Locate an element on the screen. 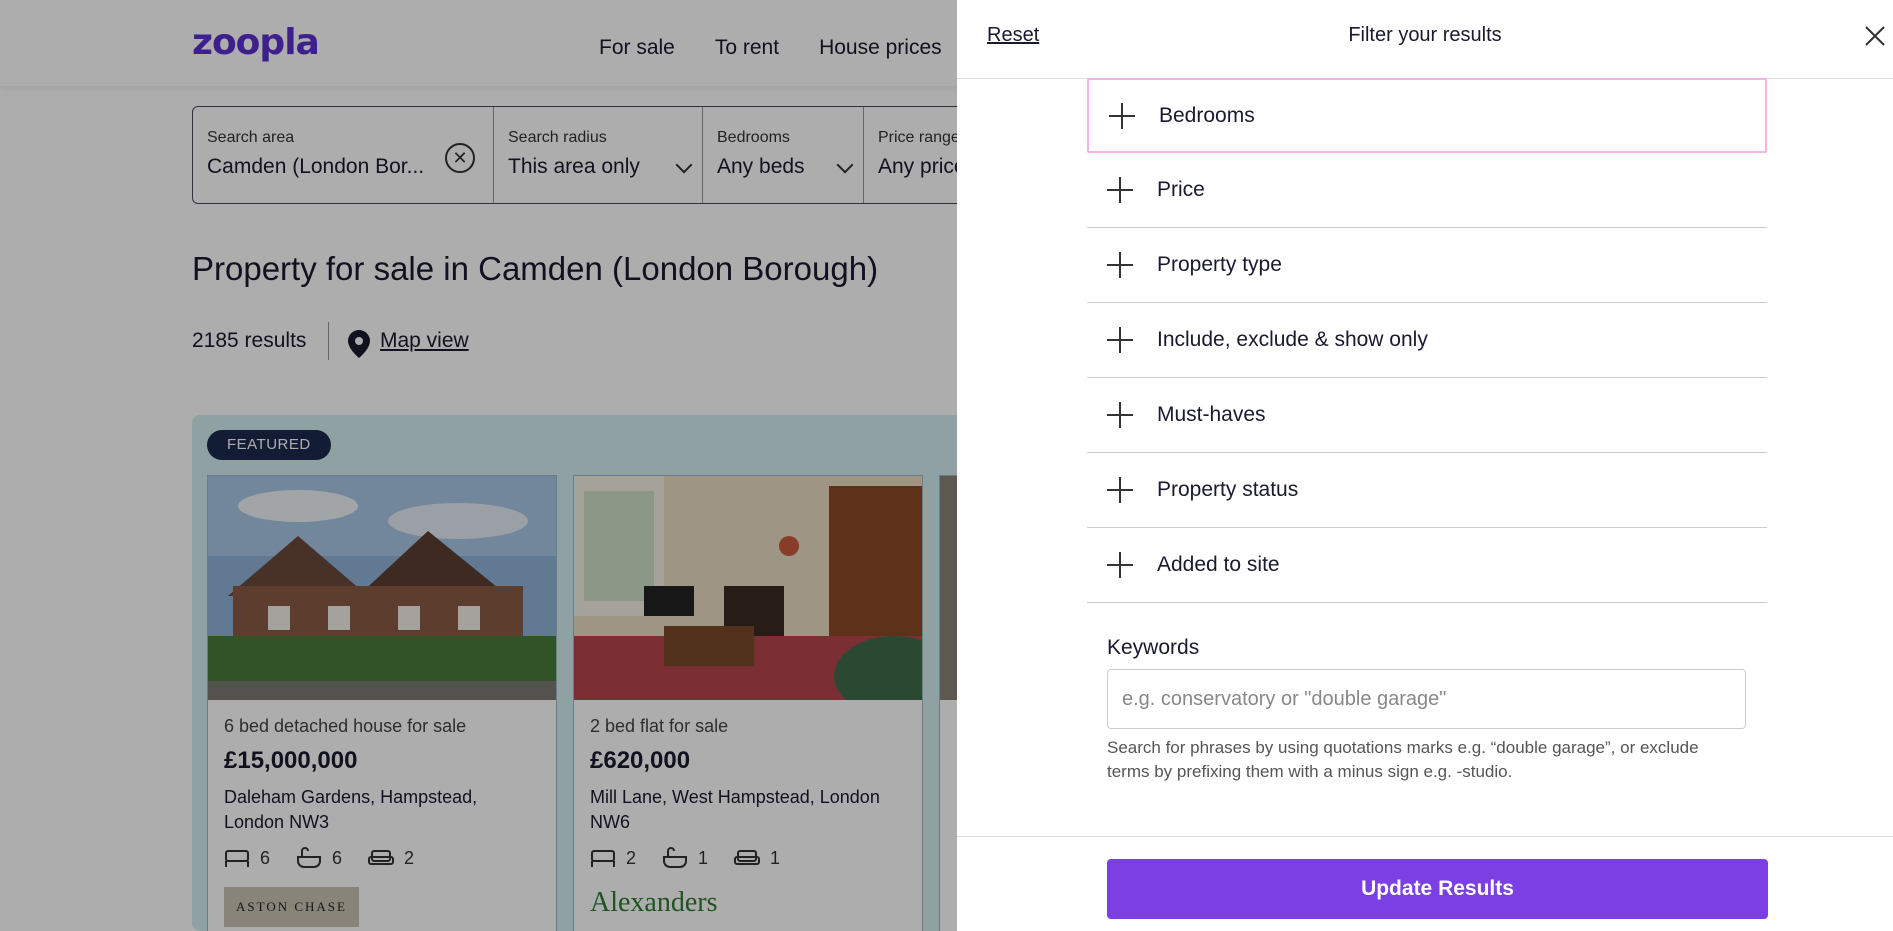 Image resolution: width=1893 pixels, height=931 pixels. filter-include-exclude: Include, exclude & show only is located at coordinates (1427, 340).